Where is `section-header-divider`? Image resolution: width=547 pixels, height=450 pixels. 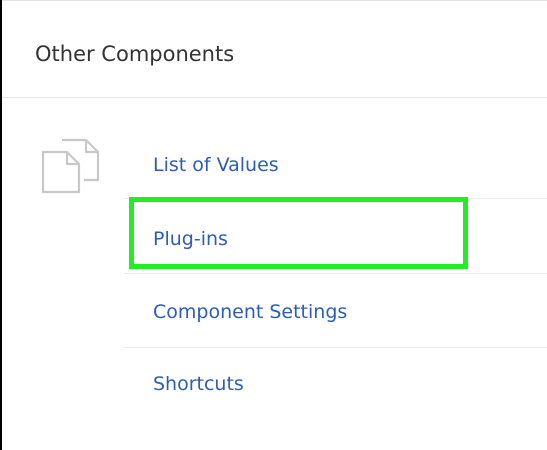
section-header-divider is located at coordinates (274, 97).